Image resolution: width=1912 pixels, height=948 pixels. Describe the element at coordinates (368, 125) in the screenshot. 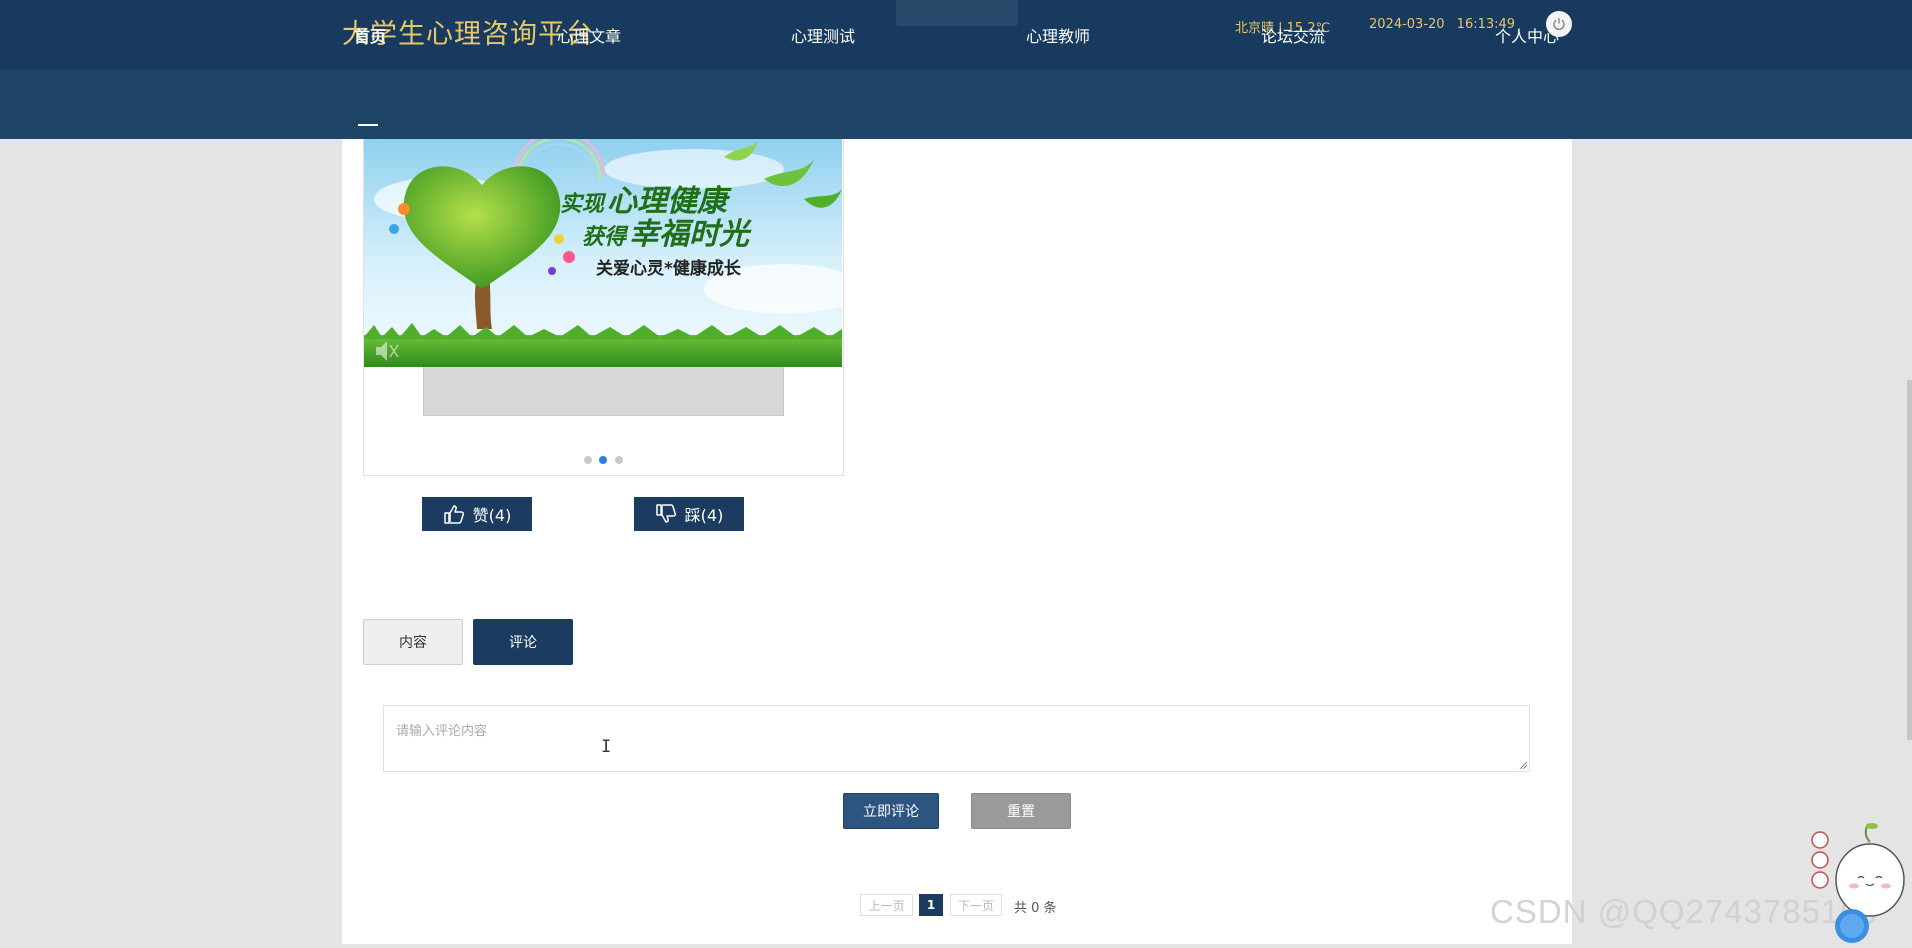

I see `nav-active-indicator` at that location.